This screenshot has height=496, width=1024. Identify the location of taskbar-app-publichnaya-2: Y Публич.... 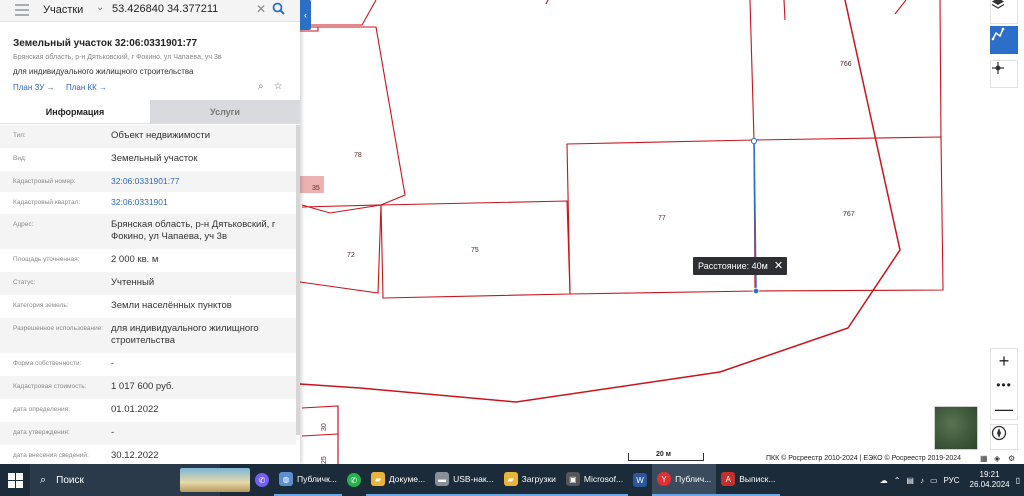
(684, 480).